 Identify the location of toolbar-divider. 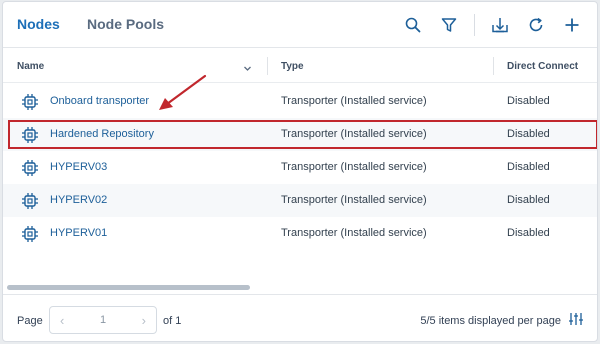
(474, 25).